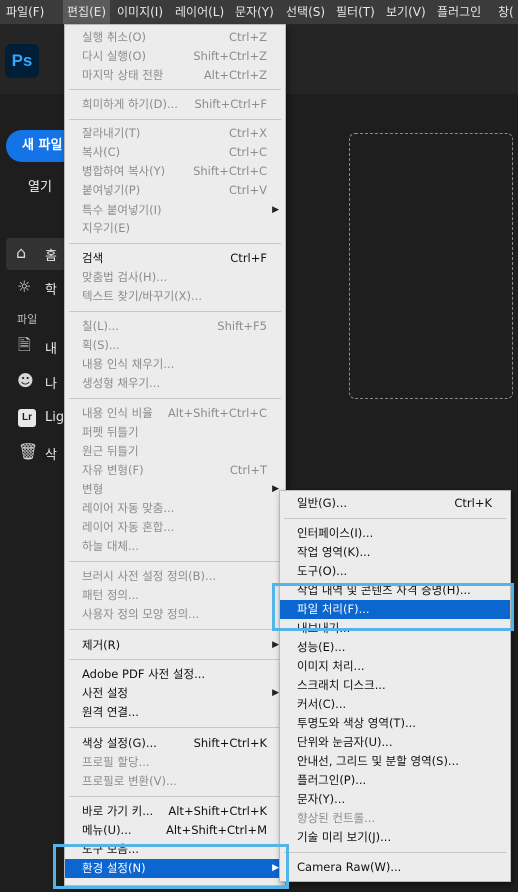  What do you see at coordinates (431, 266) in the screenshot?
I see `drop-zone` at bounding box center [431, 266].